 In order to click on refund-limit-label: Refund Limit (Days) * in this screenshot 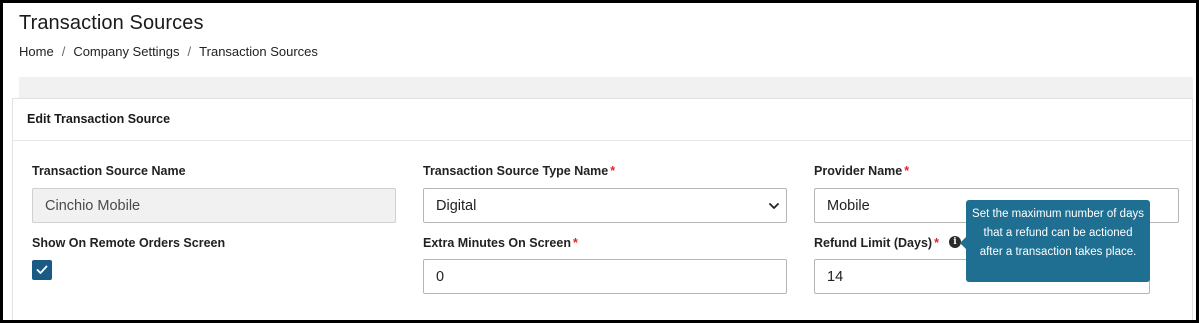, I will do `click(876, 243)`.